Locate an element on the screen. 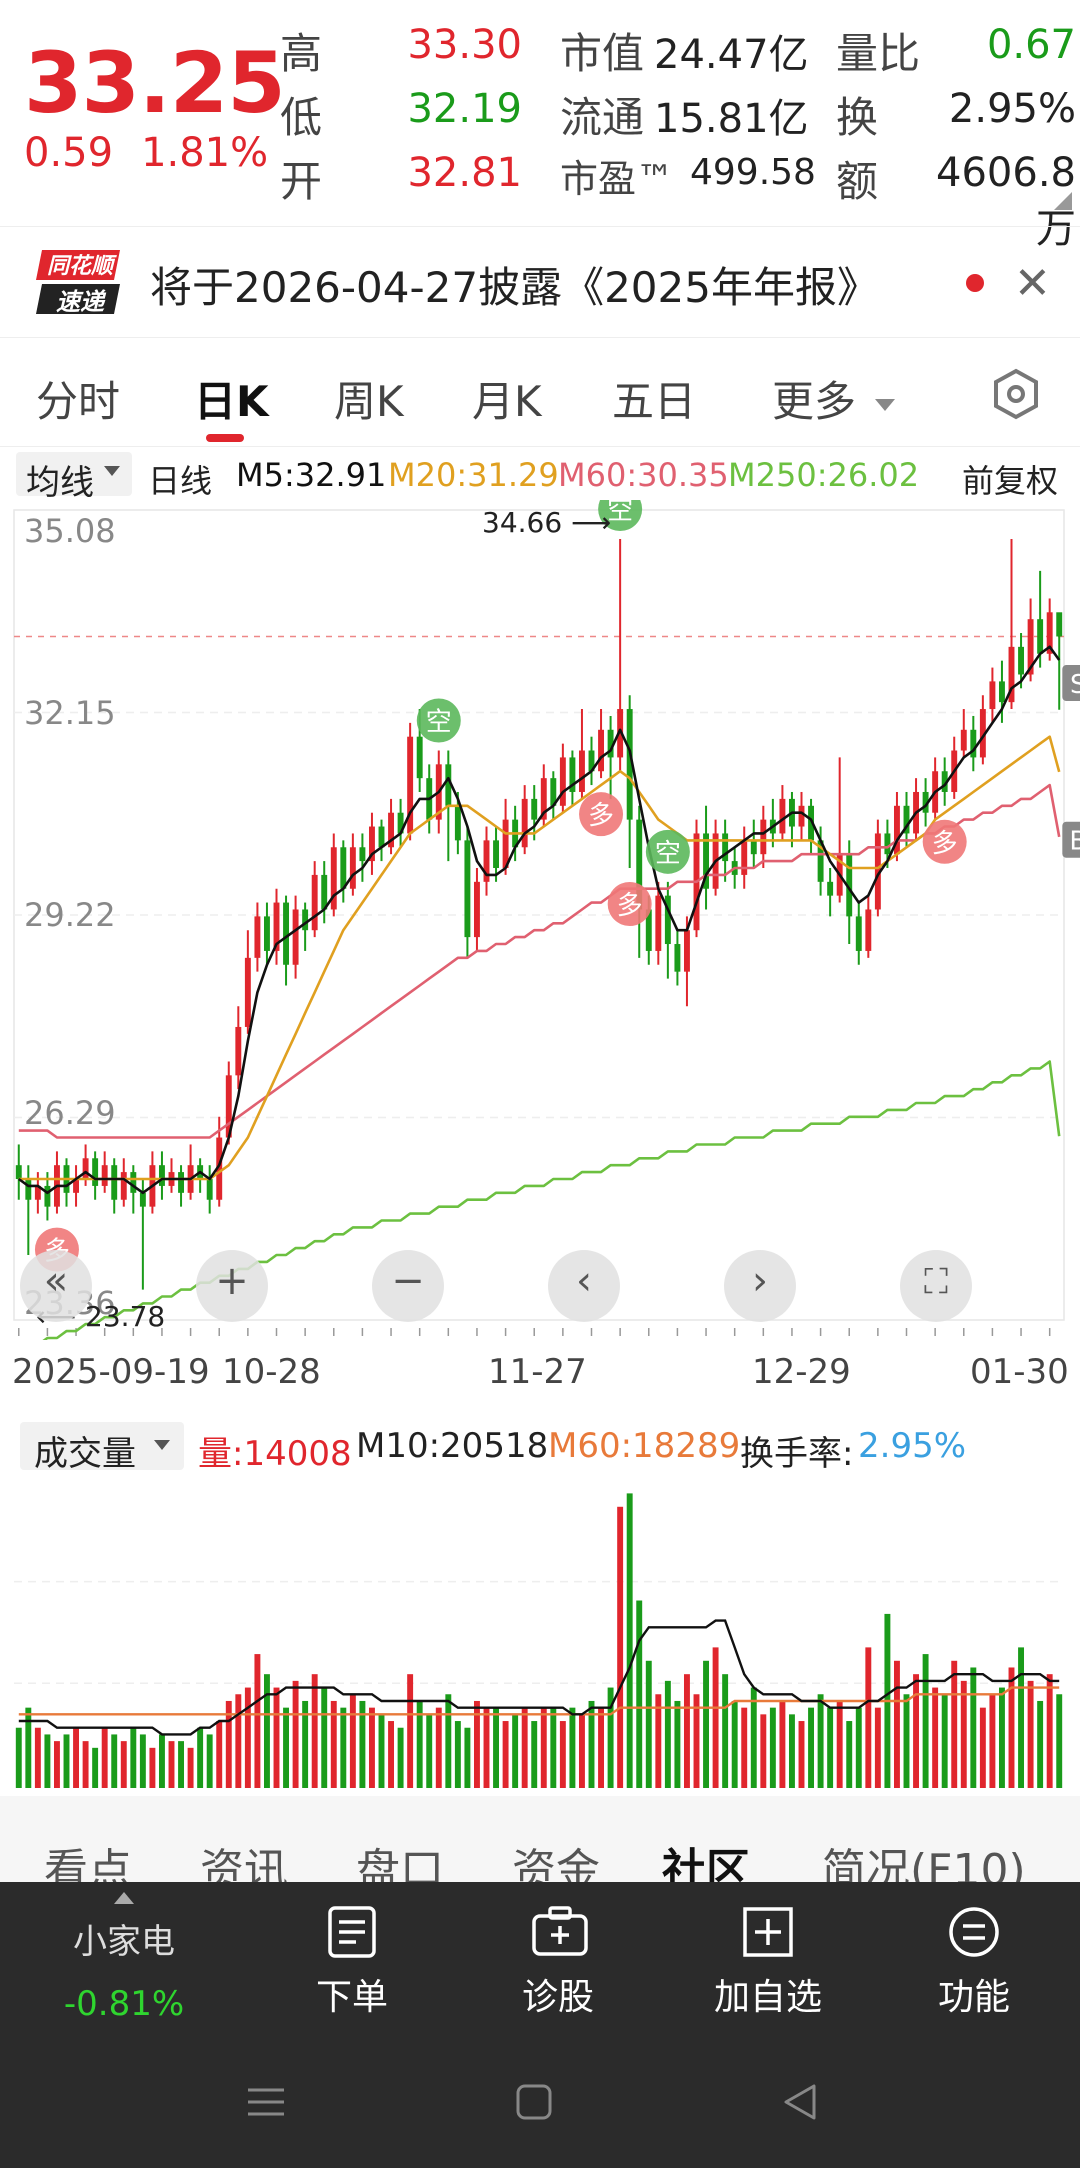 This screenshot has height=2168, width=1080. price-adjust-toggle: 前复权 is located at coordinates (1010, 479).